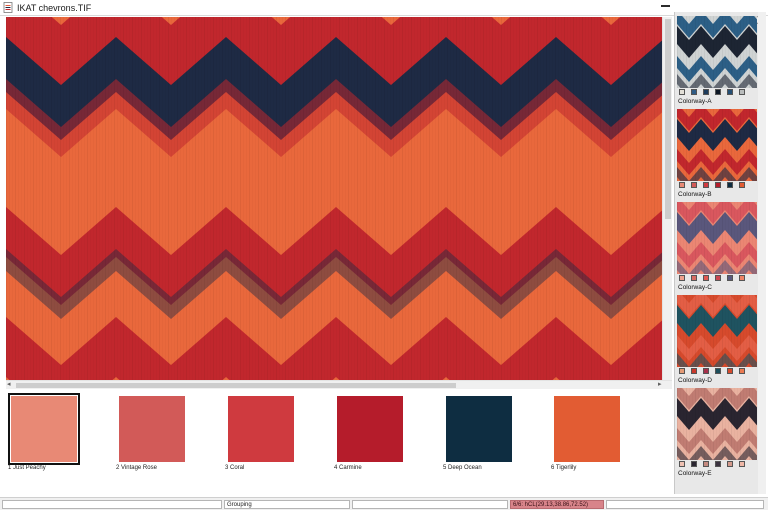  I want to click on swatch-label: 5 Deep Ocean, so click(462, 468).